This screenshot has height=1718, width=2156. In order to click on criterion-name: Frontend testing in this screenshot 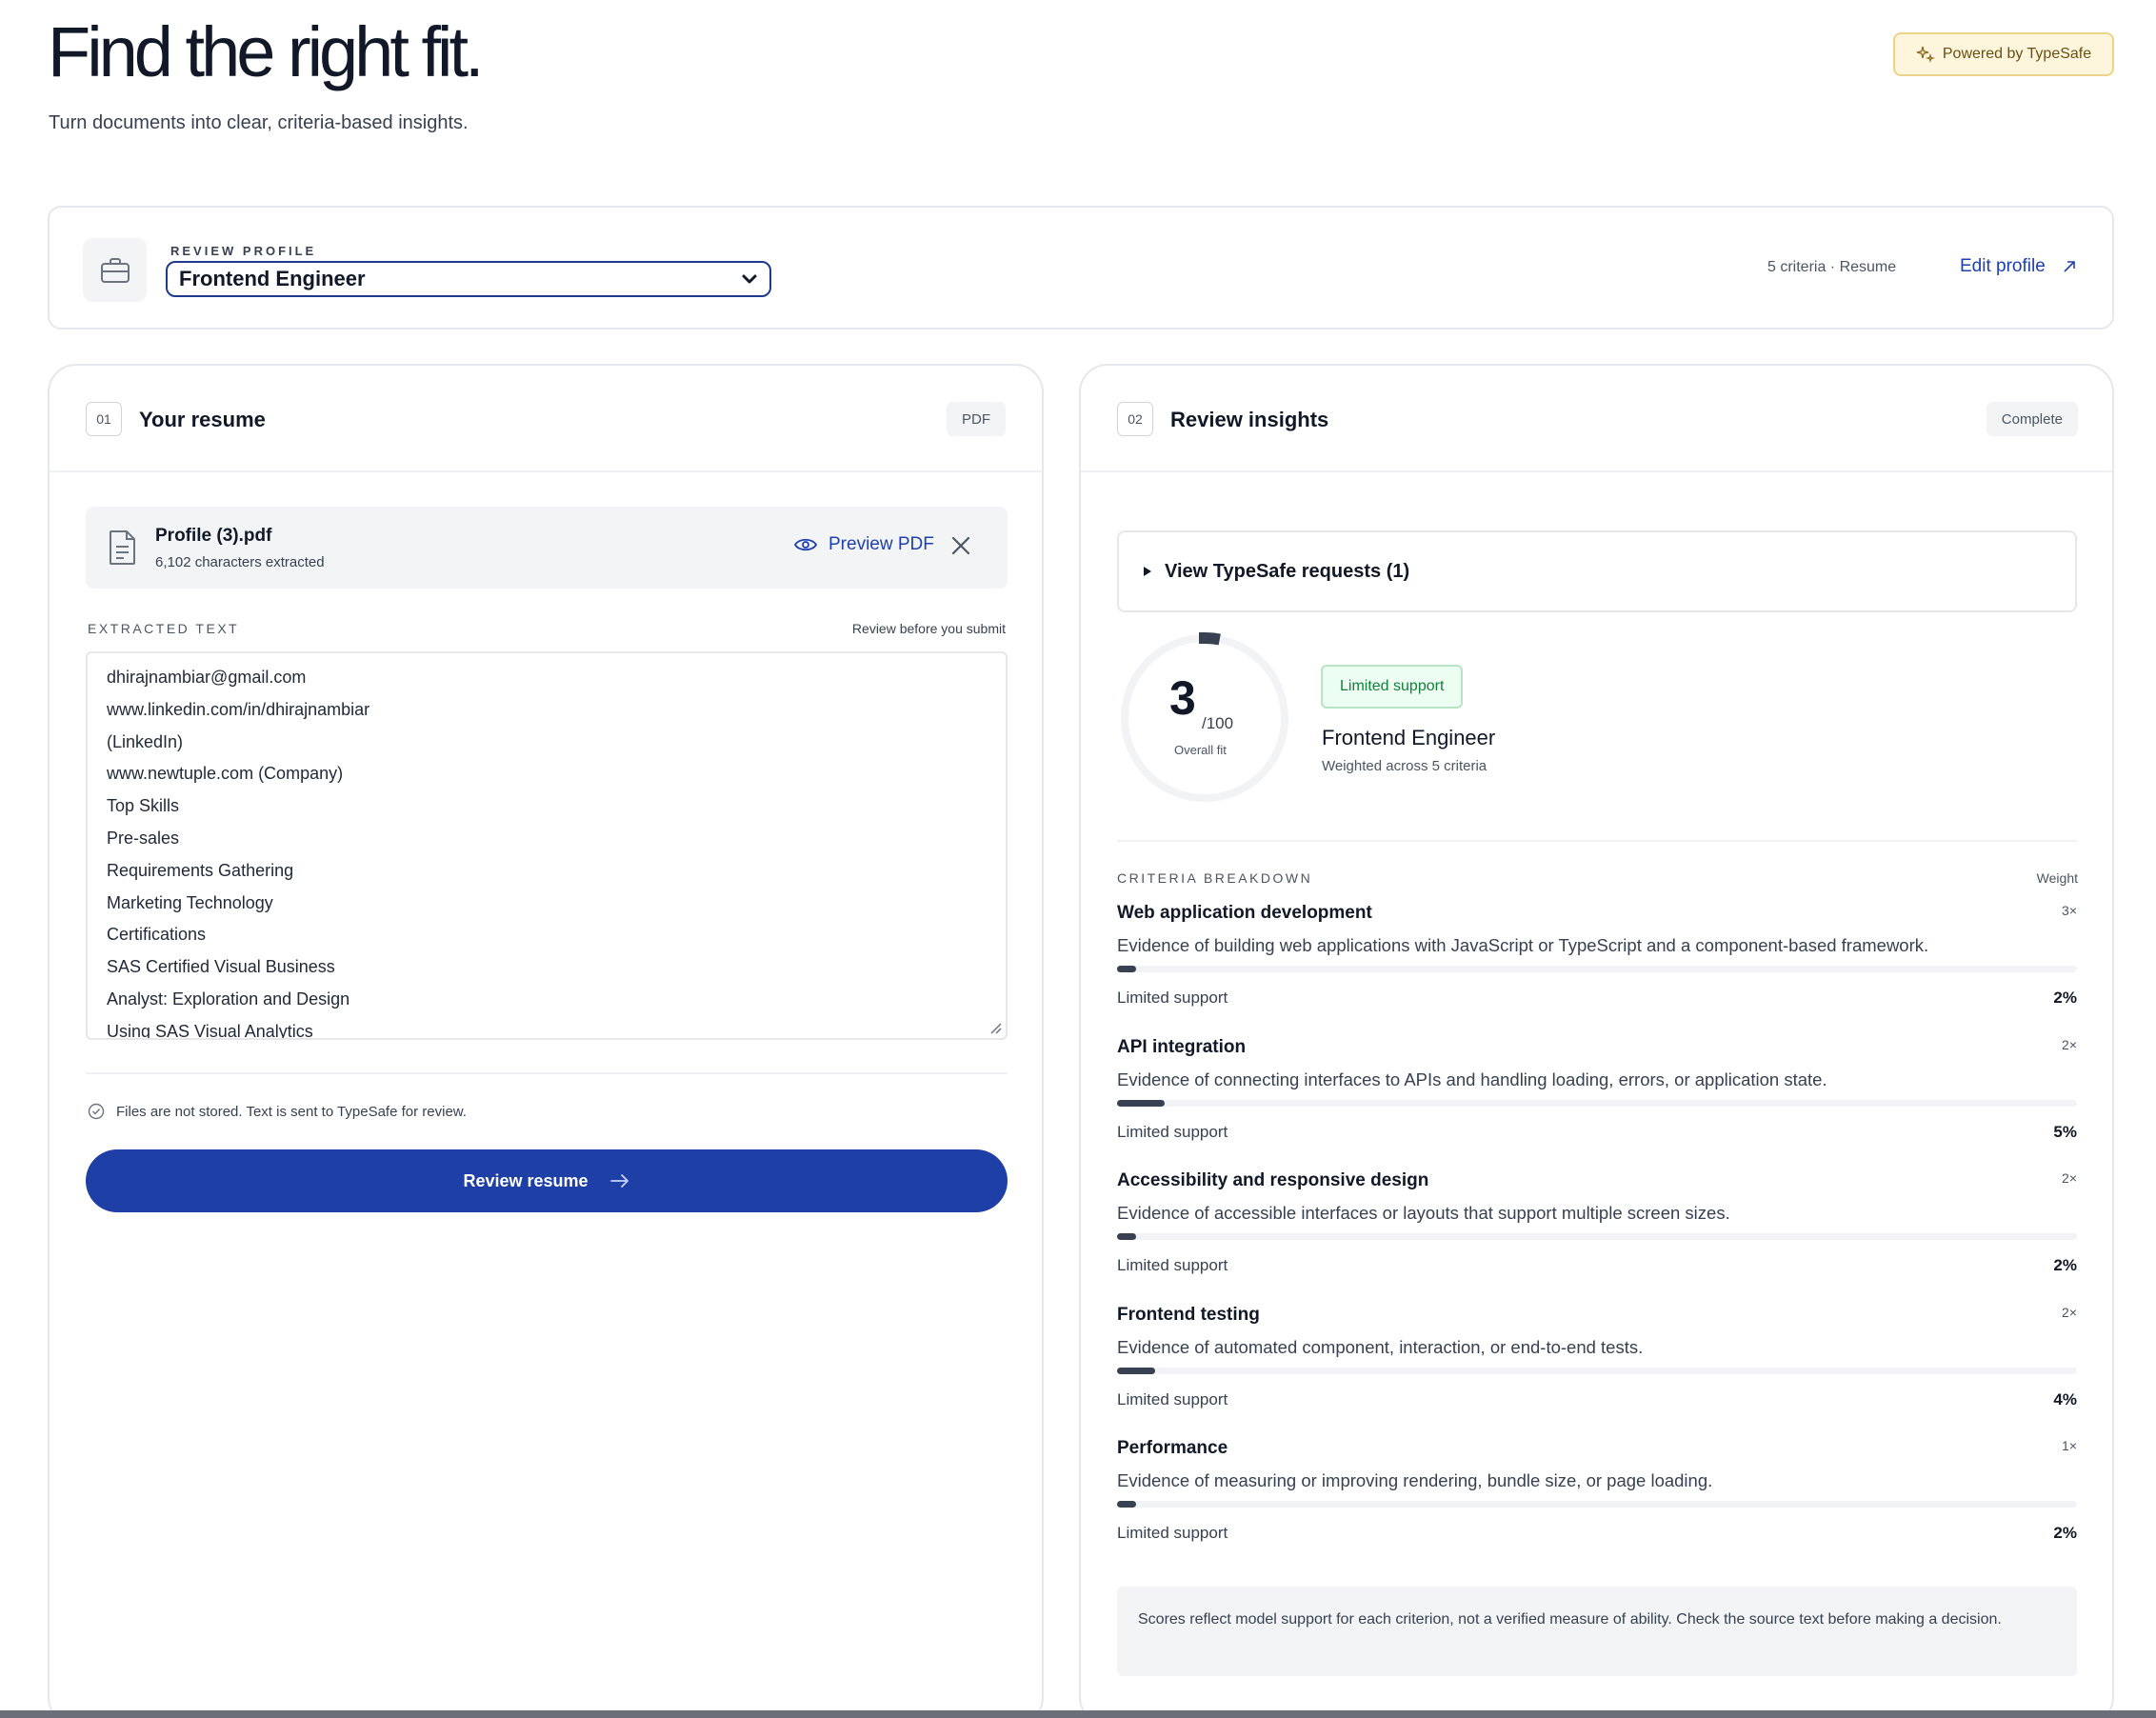, I will do `click(1188, 1314)`.